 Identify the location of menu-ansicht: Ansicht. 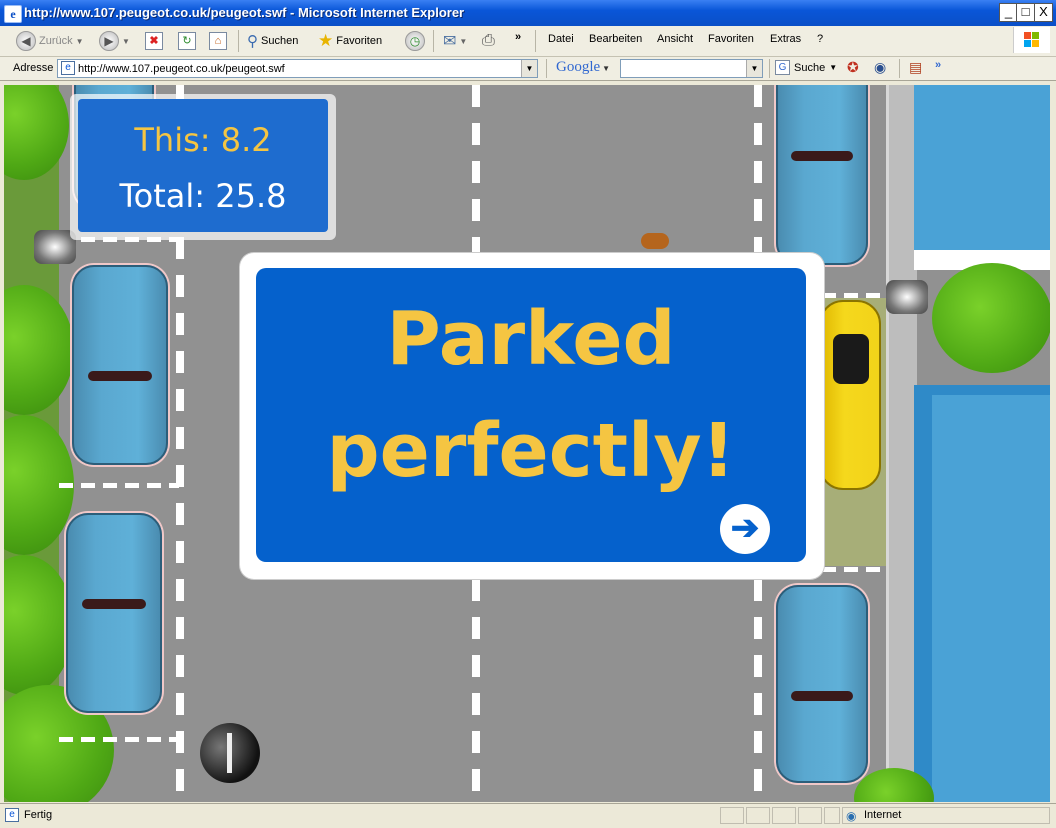
(675, 39).